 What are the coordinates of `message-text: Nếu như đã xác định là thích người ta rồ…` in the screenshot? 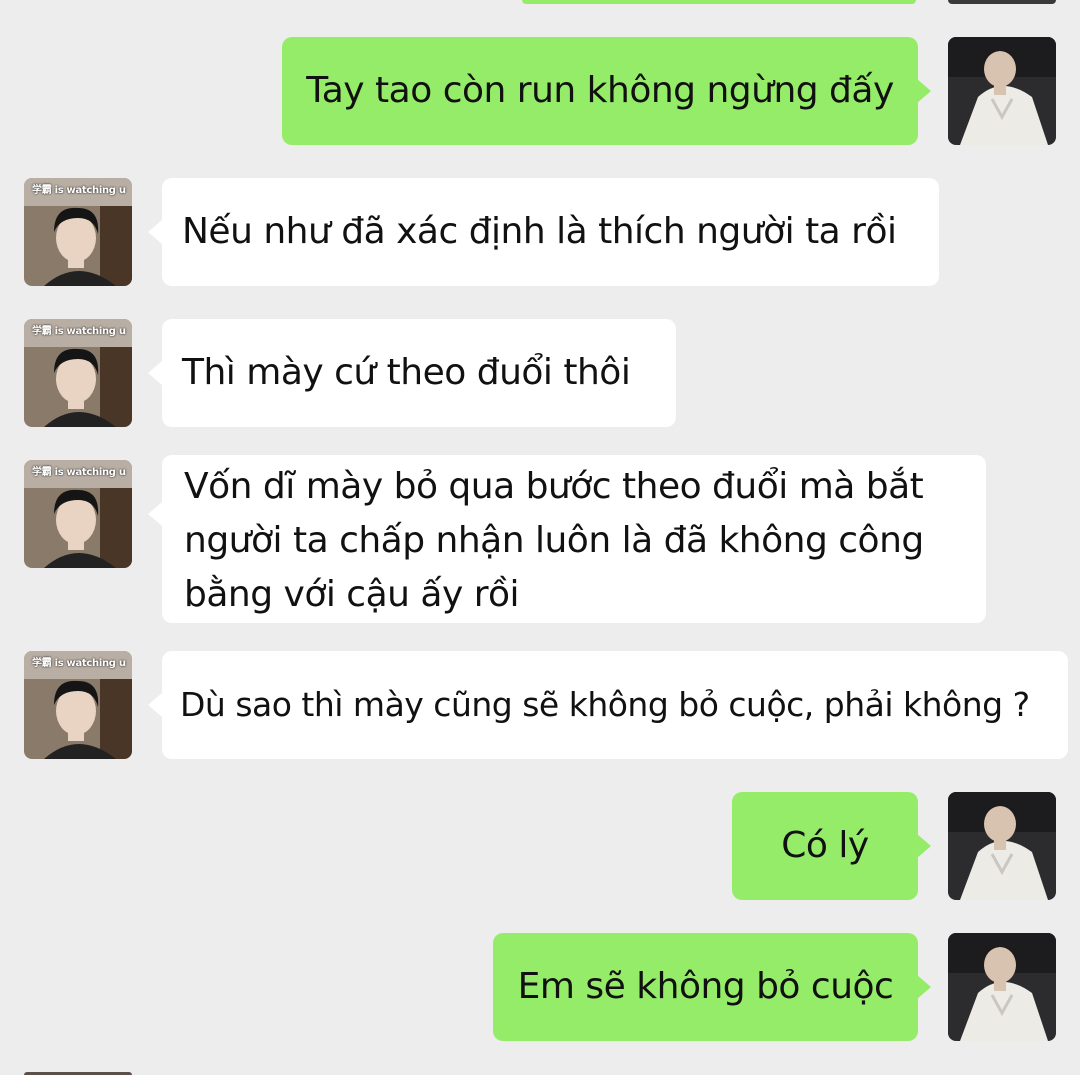 It's located at (539, 231).